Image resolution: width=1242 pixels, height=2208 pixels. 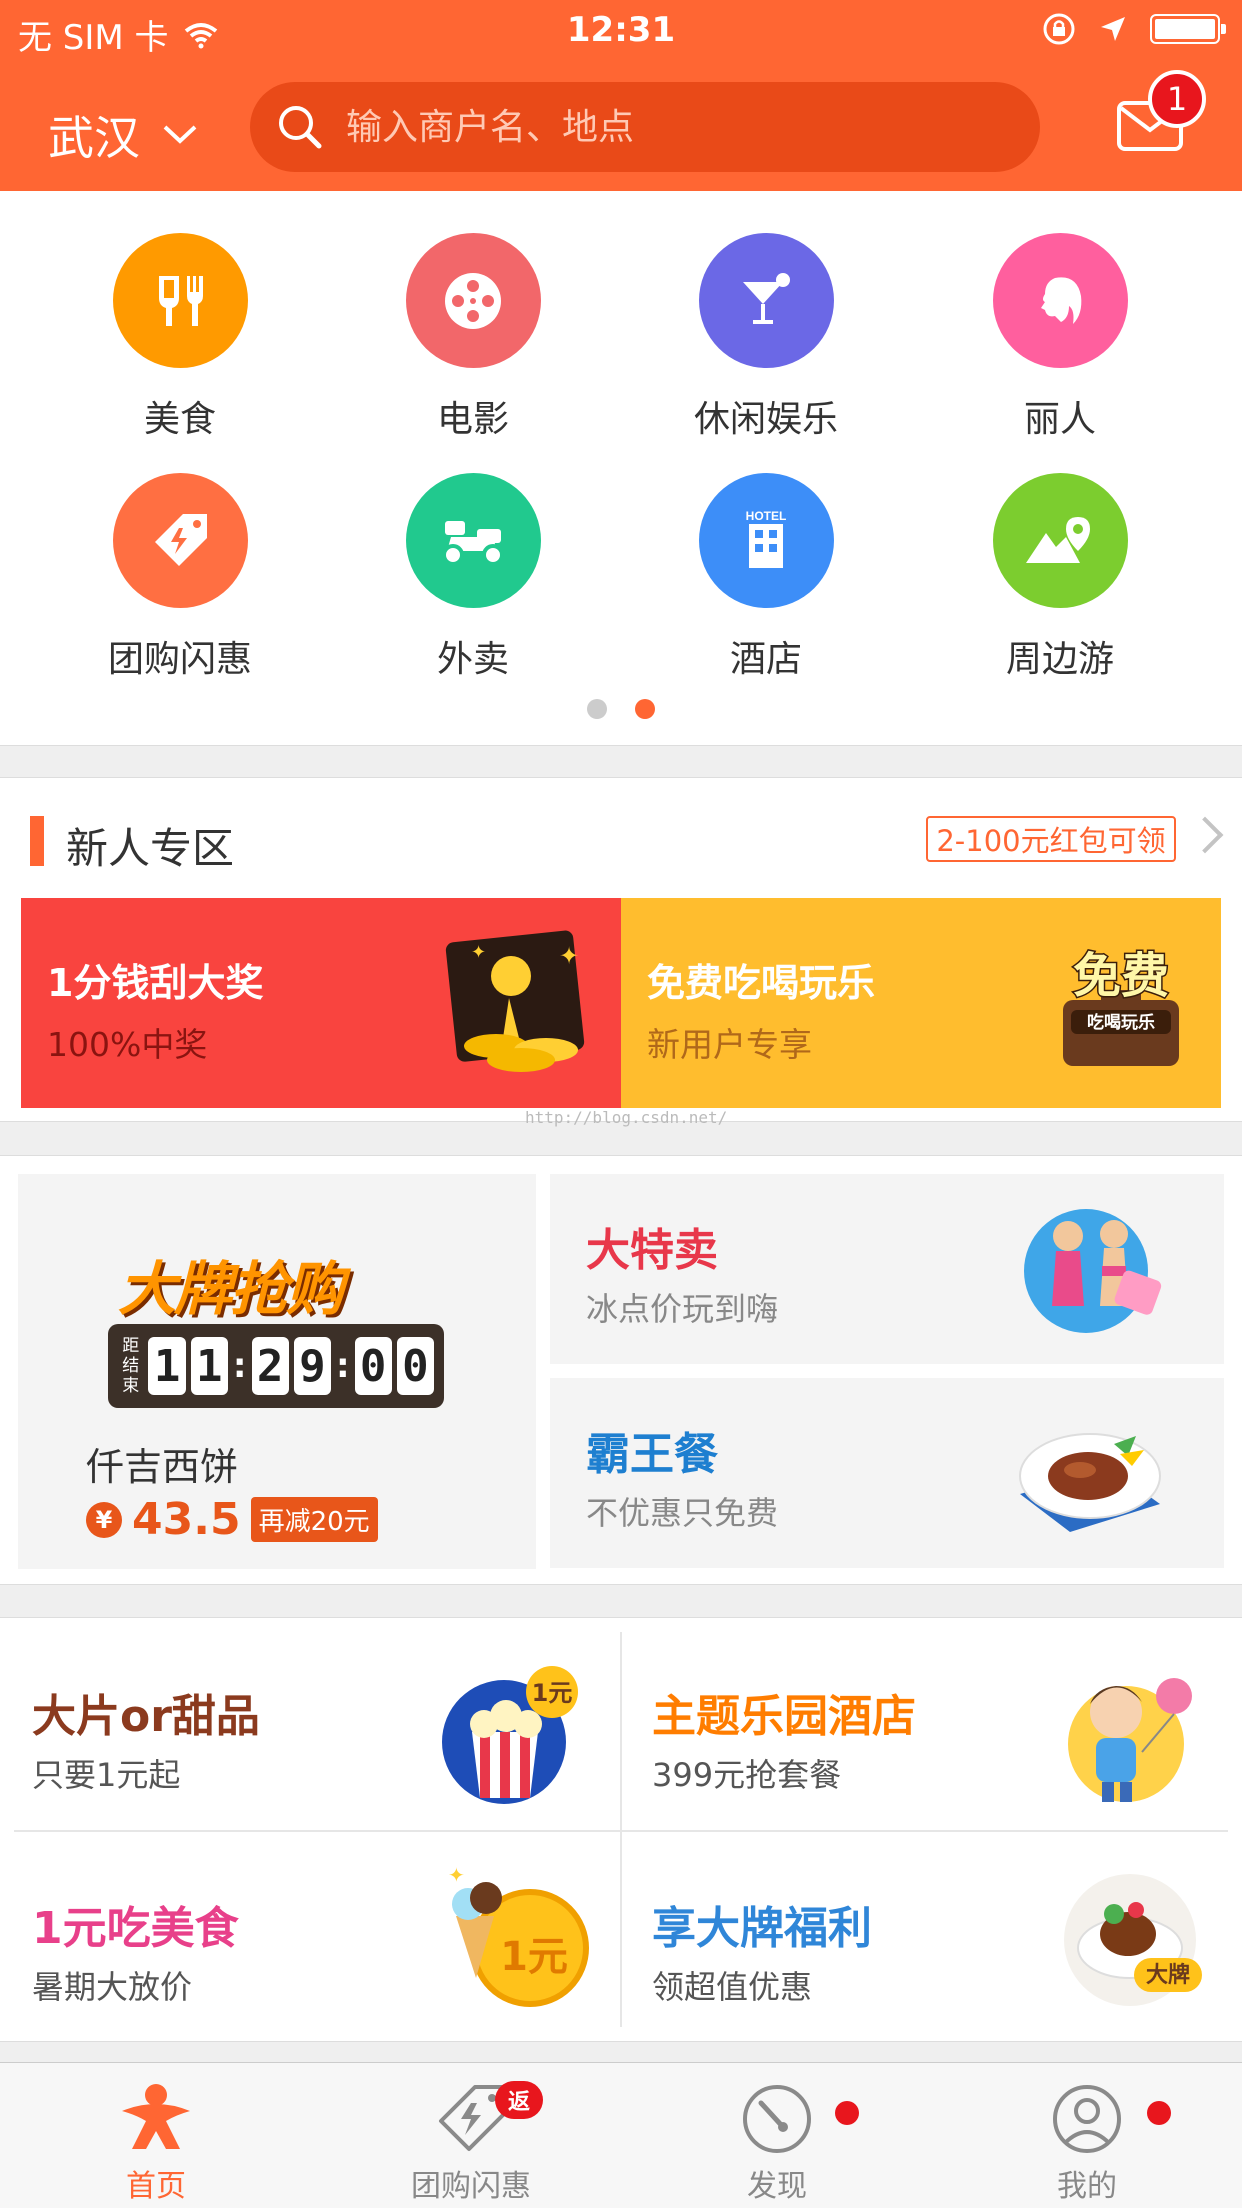 What do you see at coordinates (123, 135) in the screenshot?
I see `city-selector: 武汉` at bounding box center [123, 135].